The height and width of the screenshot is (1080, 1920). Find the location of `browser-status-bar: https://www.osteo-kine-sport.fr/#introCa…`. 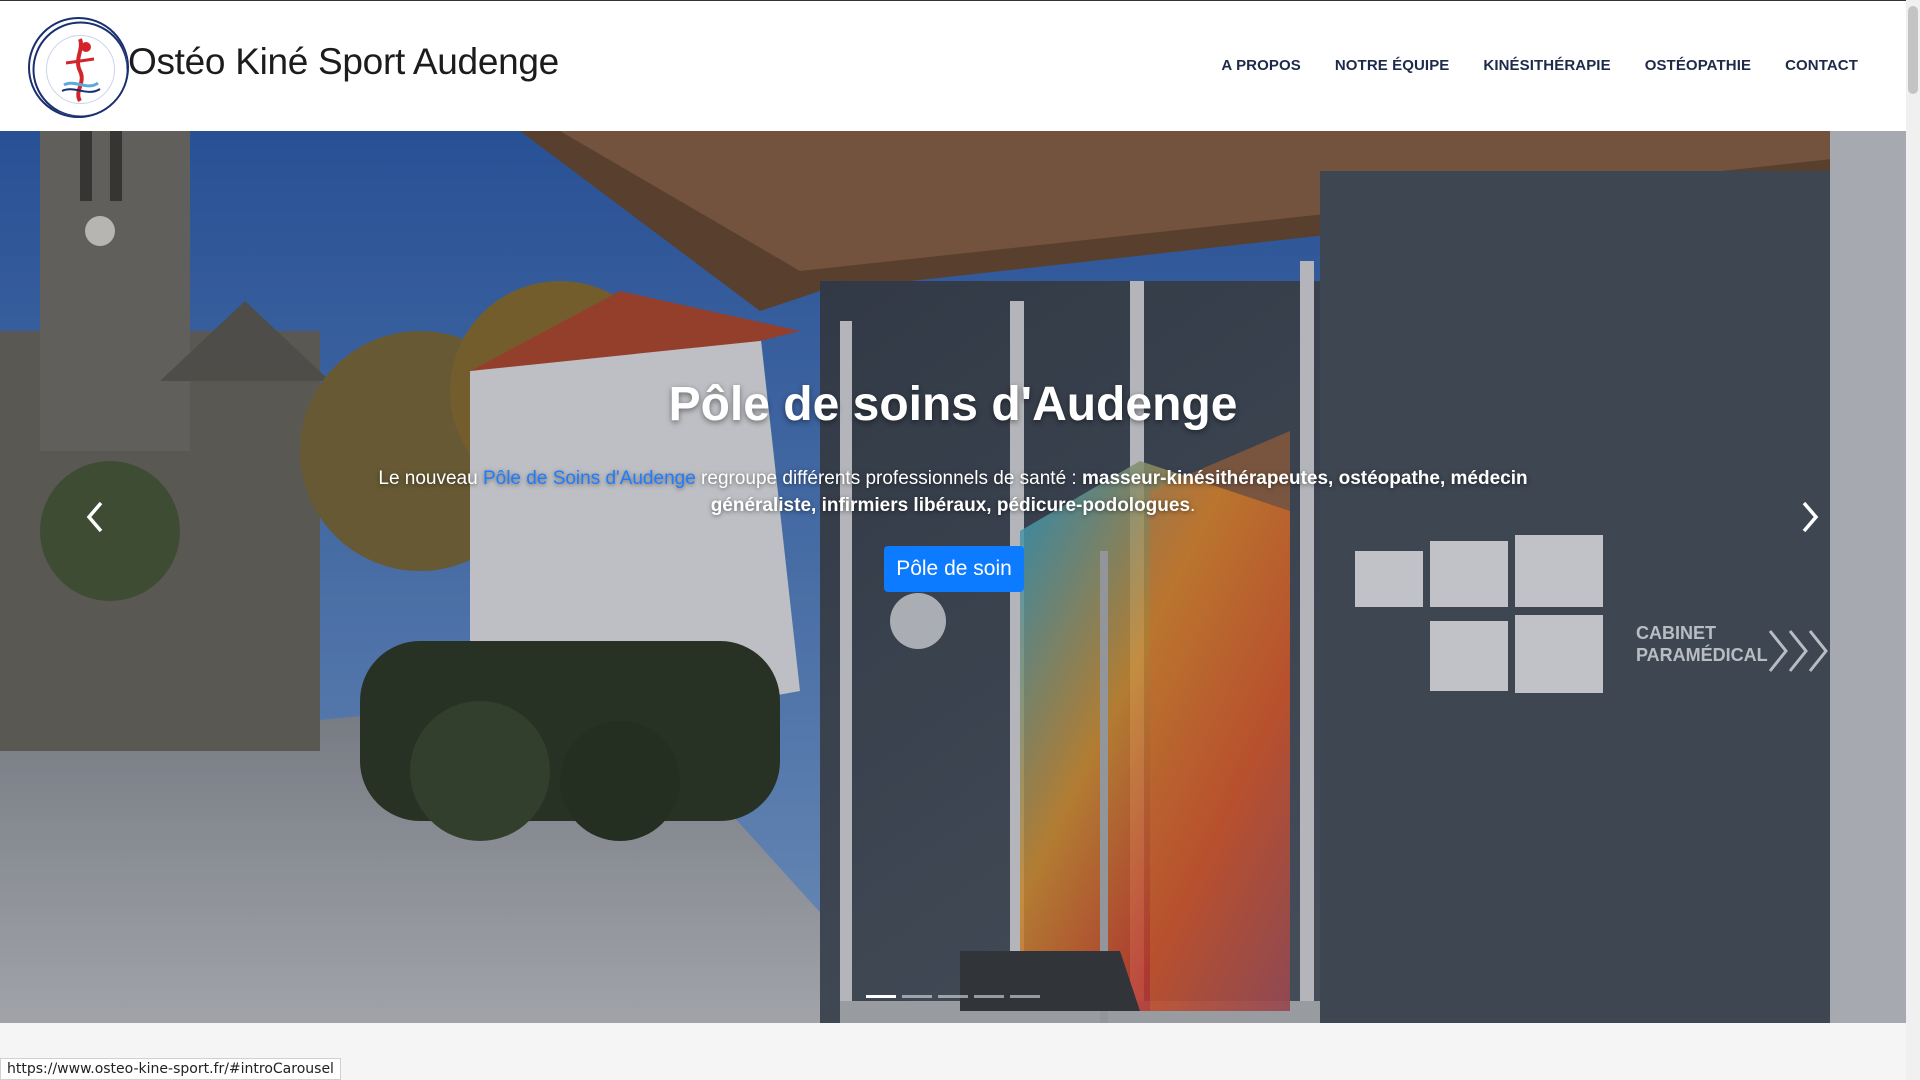

browser-status-bar: https://www.osteo-kine-sport.fr/#introCa… is located at coordinates (170, 1069).